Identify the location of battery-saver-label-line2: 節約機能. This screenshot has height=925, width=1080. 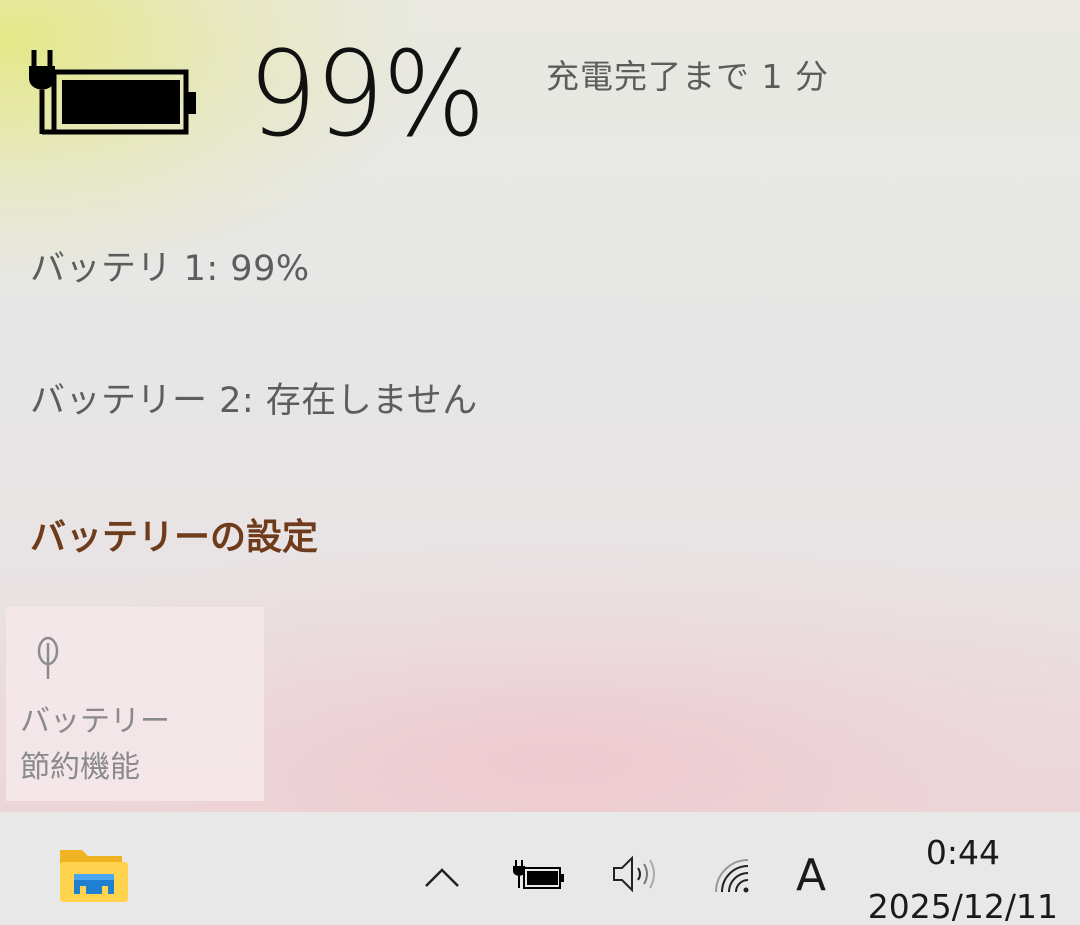
(80, 767).